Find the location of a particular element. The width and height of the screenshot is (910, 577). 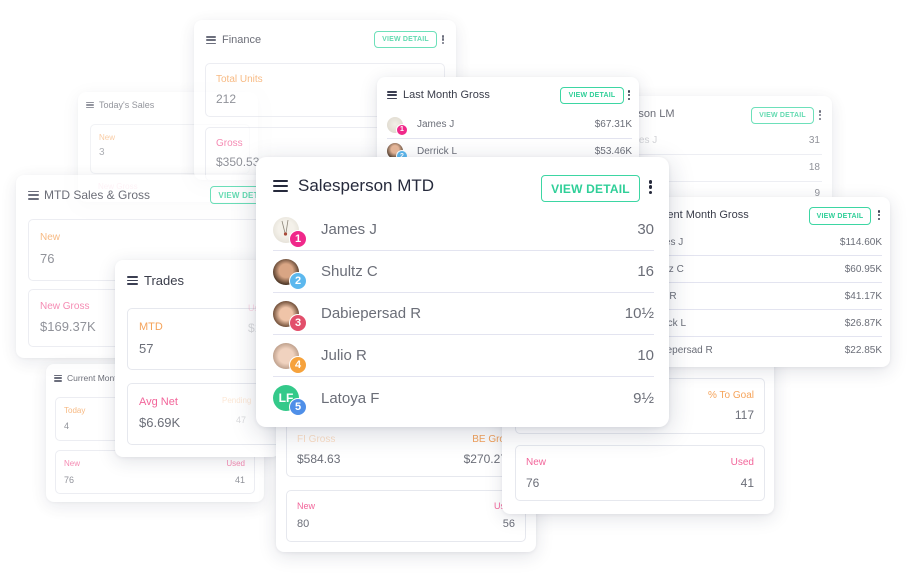

units-value: 9½ is located at coordinates (643, 398).